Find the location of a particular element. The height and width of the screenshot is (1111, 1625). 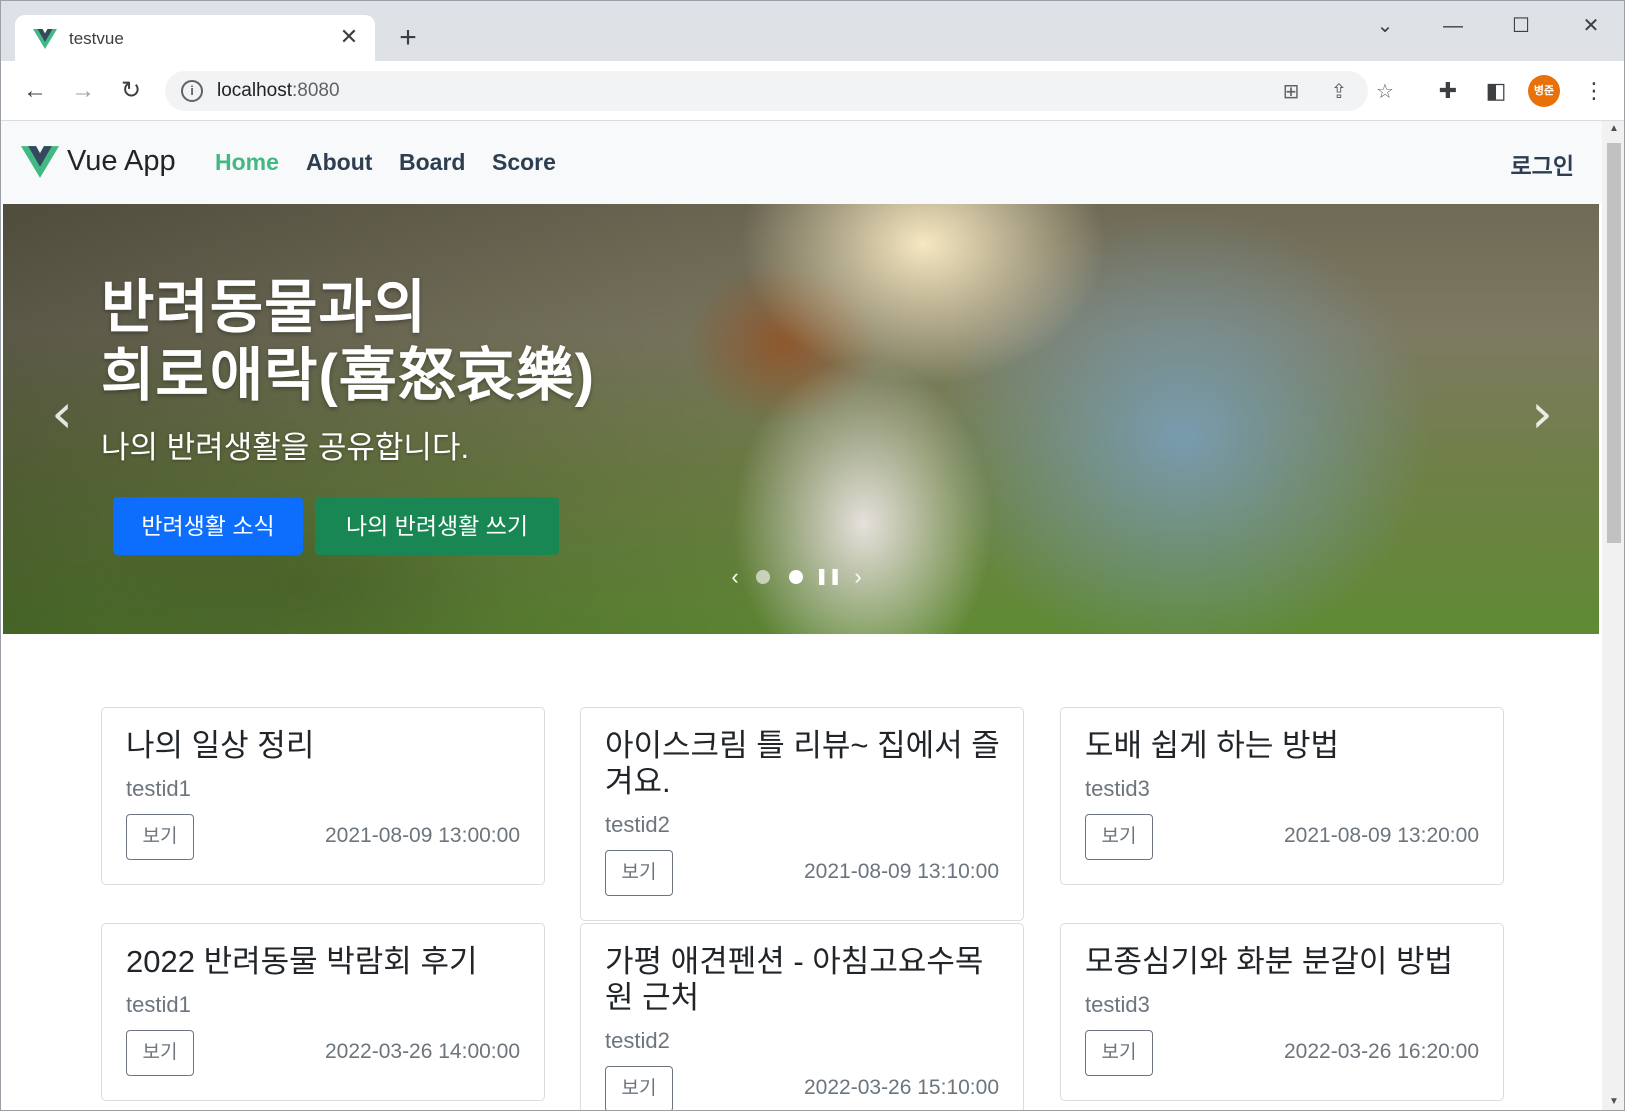

carousel-next-icon: › is located at coordinates (1542, 414).